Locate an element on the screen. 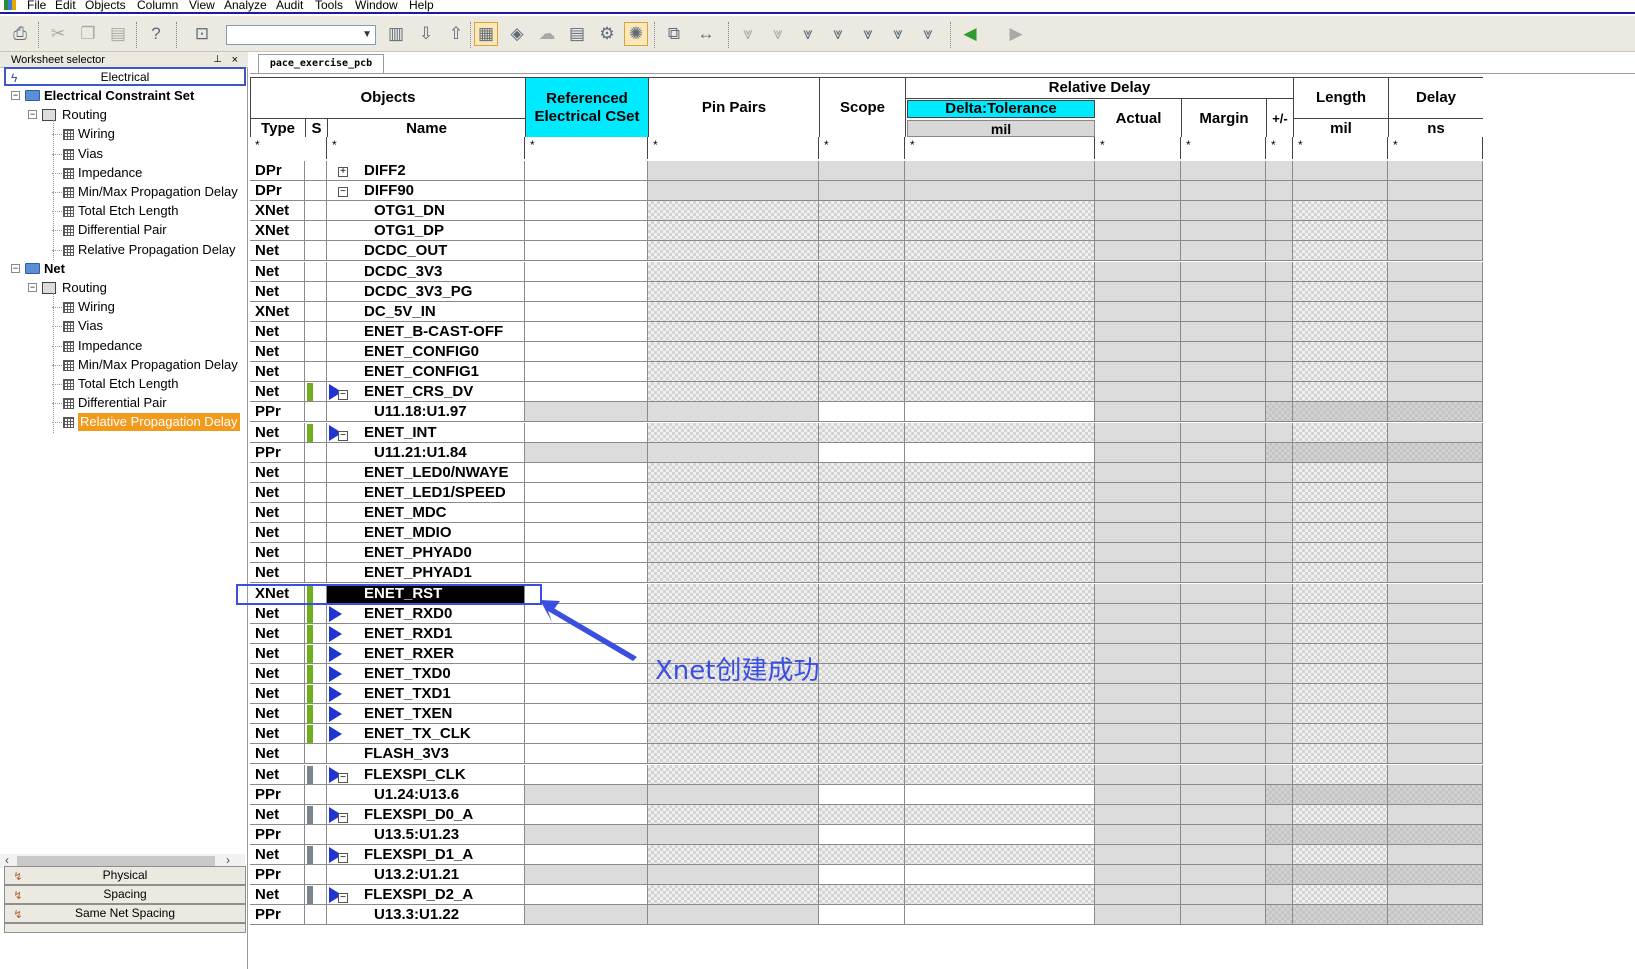 This screenshot has height=969, width=1635. header-scope: Scope is located at coordinates (863, 108).